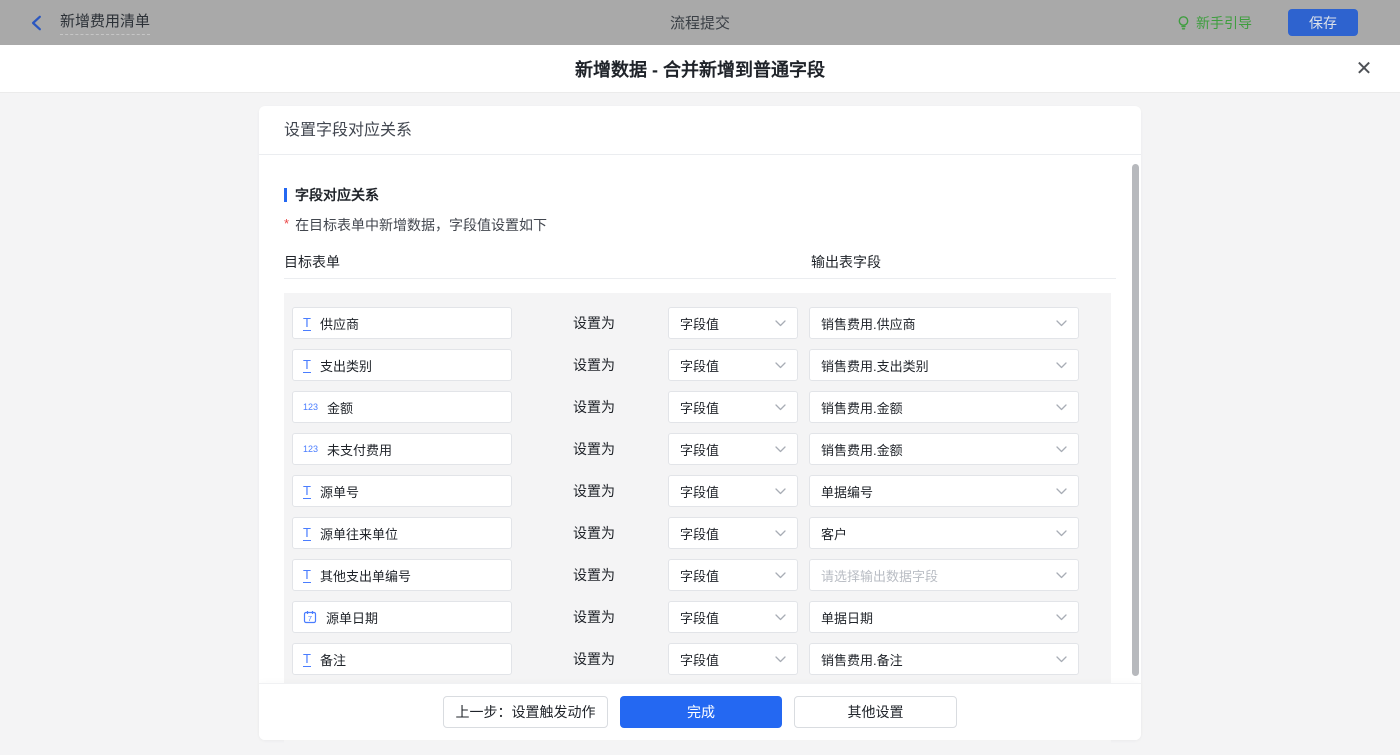 This screenshot has width=1400, height=755. I want to click on target-field-box: 7 源单日期, so click(402, 617).